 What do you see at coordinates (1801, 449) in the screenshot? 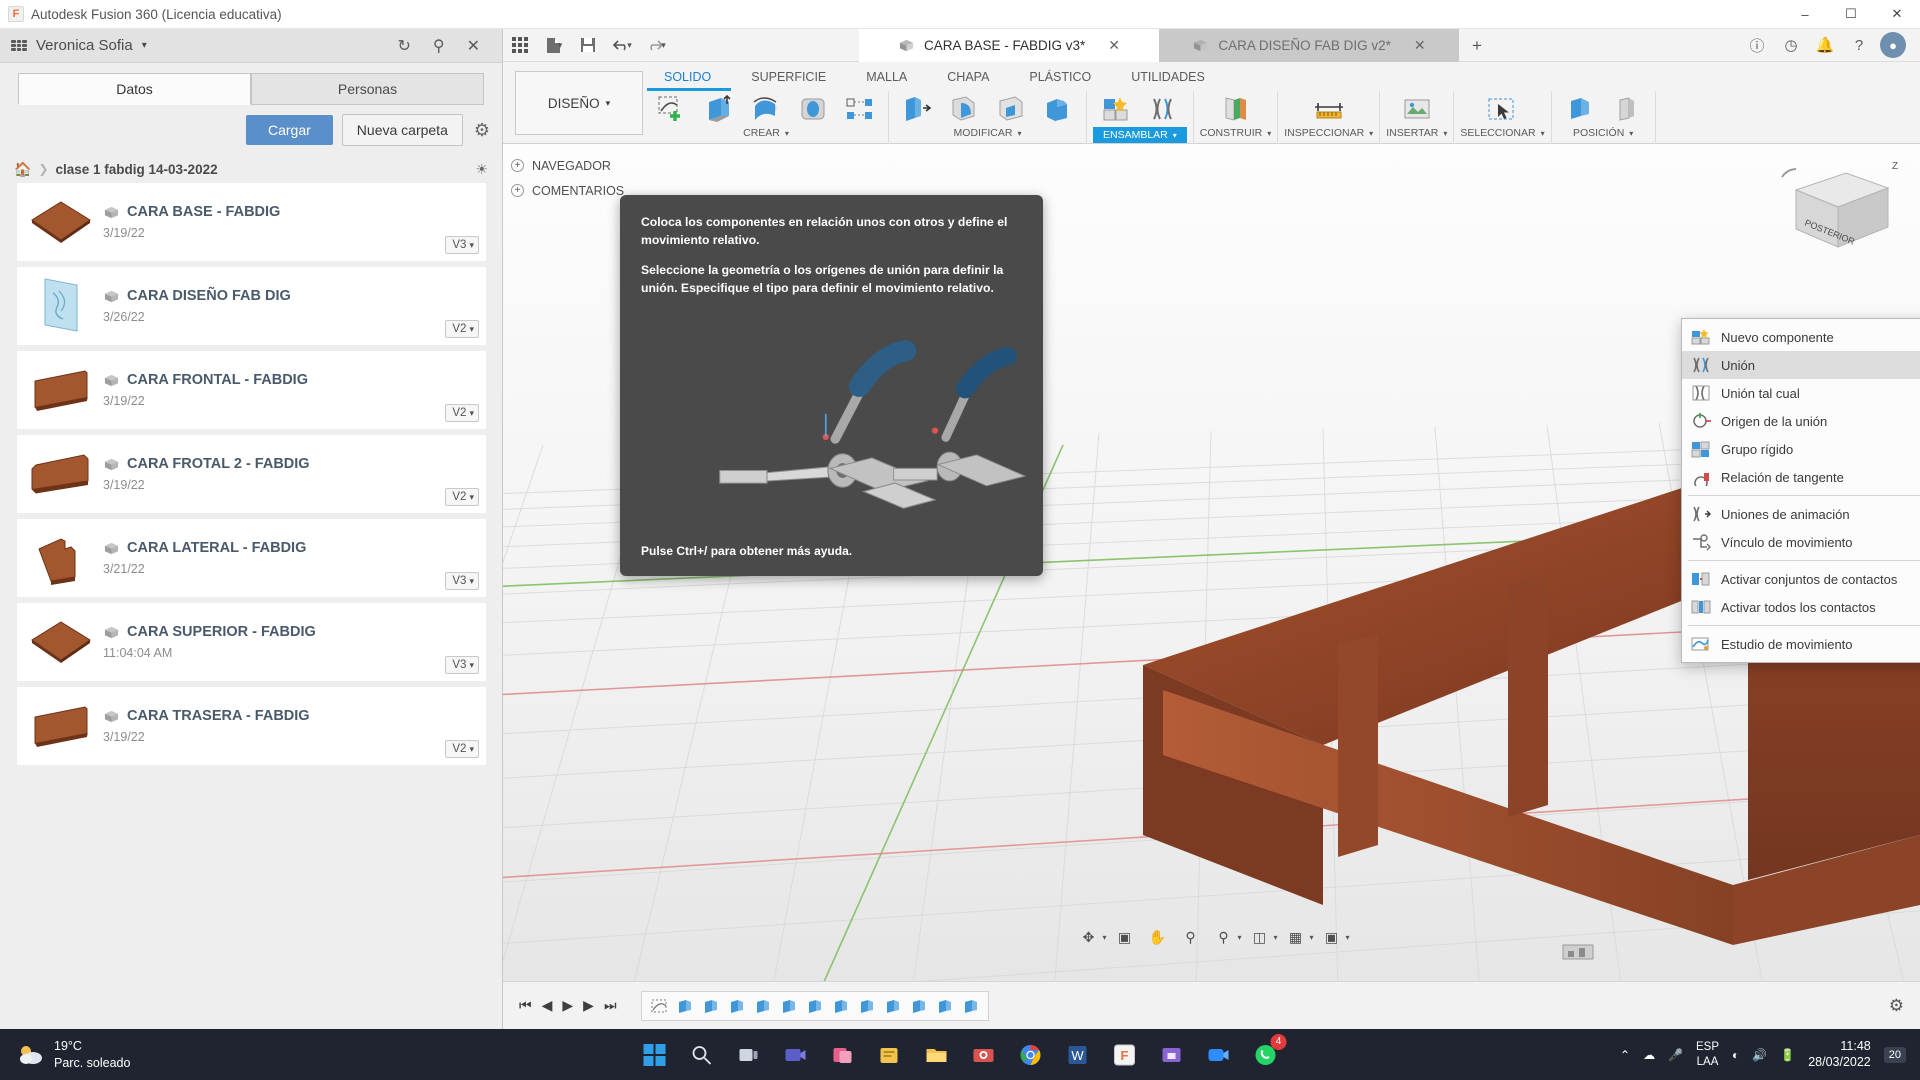
I see `menu-item-rigid-group: Grupo rígido` at bounding box center [1801, 449].